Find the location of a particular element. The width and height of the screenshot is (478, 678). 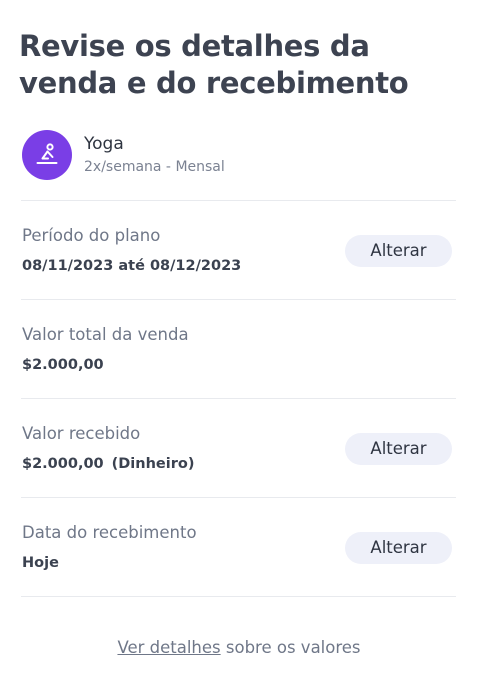

yoga-icon is located at coordinates (47, 155).